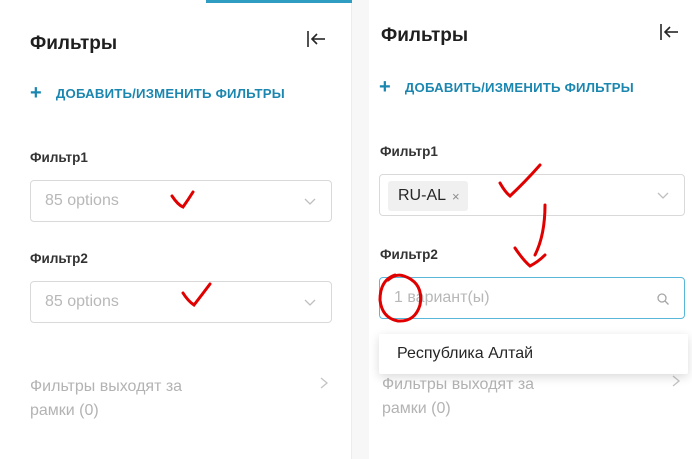 Image resolution: width=692 pixels, height=459 pixels. I want to click on top-accent-bar, so click(279, 1).